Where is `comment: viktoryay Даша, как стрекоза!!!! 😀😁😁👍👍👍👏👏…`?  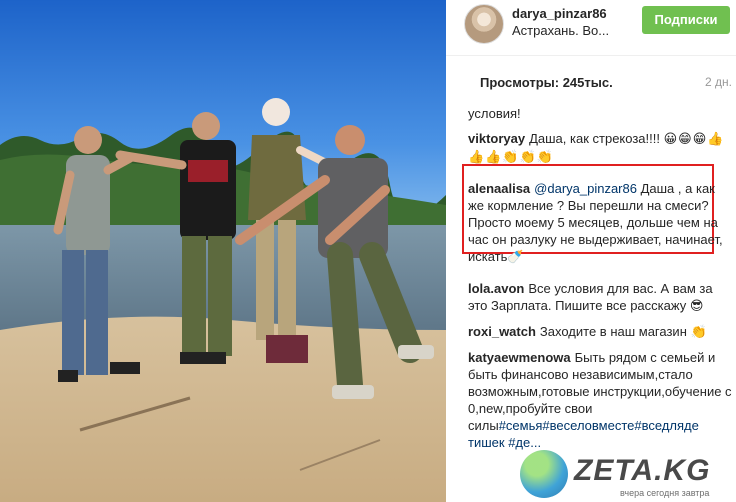 comment: viktoryay Даша, как стрекоза!!!! 😀😁😁👍👍👍👏👏… is located at coordinates (601, 148).